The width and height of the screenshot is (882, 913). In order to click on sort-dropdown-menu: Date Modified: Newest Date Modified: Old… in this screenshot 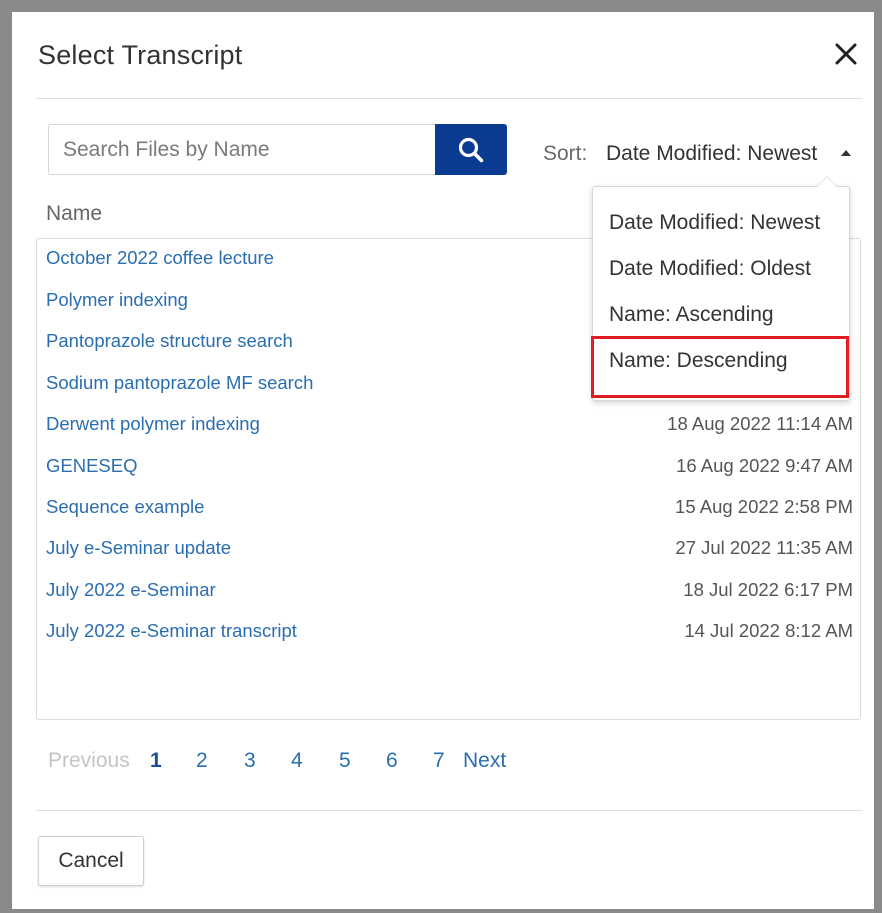, I will do `click(721, 288)`.